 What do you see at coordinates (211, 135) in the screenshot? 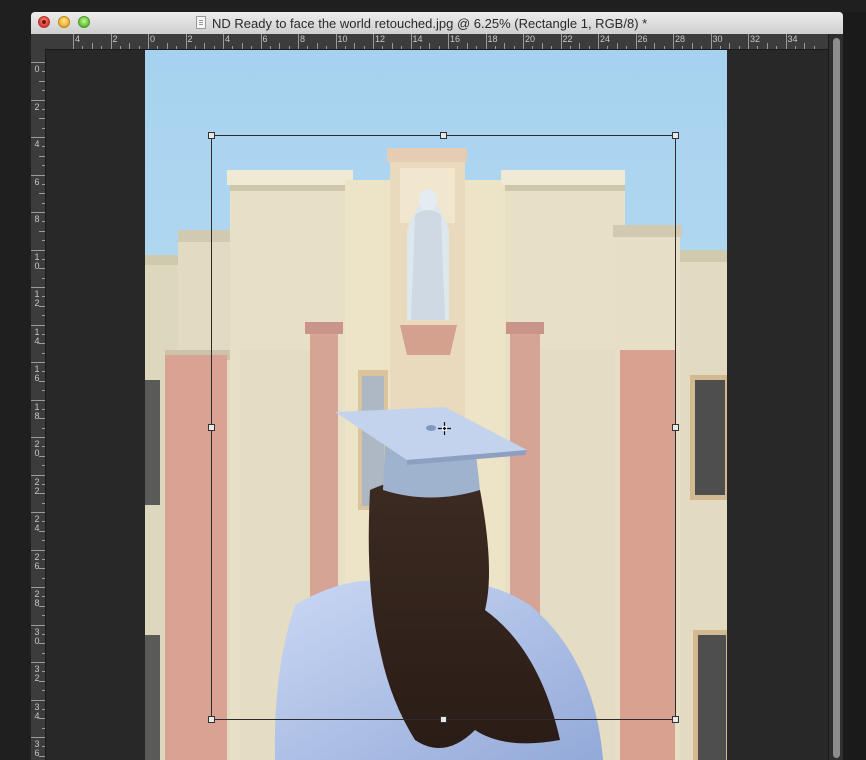
I see `selection-handle-top-left` at bounding box center [211, 135].